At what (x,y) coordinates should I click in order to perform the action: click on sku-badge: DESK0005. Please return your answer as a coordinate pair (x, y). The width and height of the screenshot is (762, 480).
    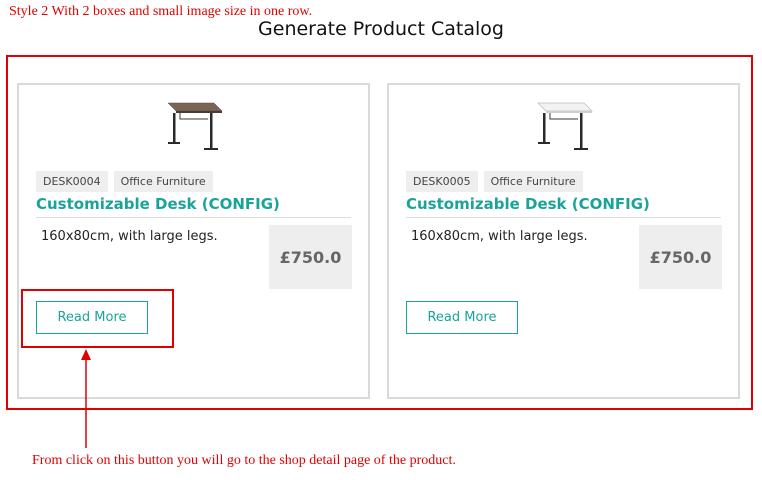
    Looking at the image, I should click on (442, 181).